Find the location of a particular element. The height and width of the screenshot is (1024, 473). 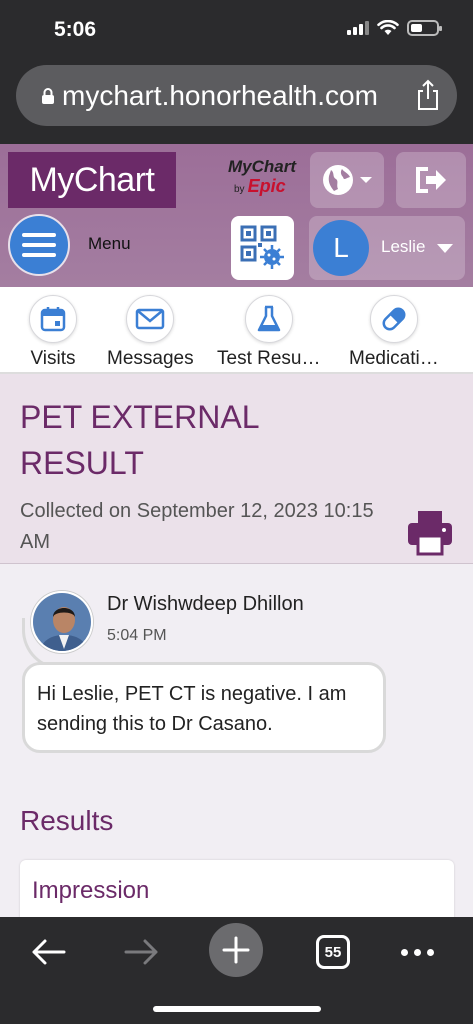

message-author: Dr Wishwdeep Dhillon is located at coordinates (205, 604).